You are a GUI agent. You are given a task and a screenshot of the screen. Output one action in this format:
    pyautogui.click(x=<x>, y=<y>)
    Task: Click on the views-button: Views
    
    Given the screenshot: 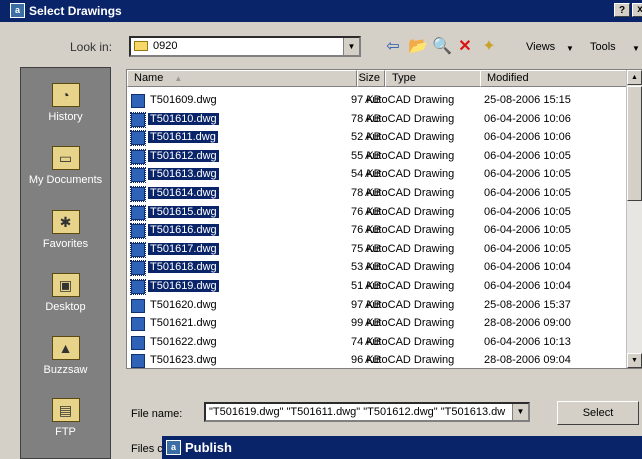 What is the action you would take?
    pyautogui.click(x=540, y=47)
    